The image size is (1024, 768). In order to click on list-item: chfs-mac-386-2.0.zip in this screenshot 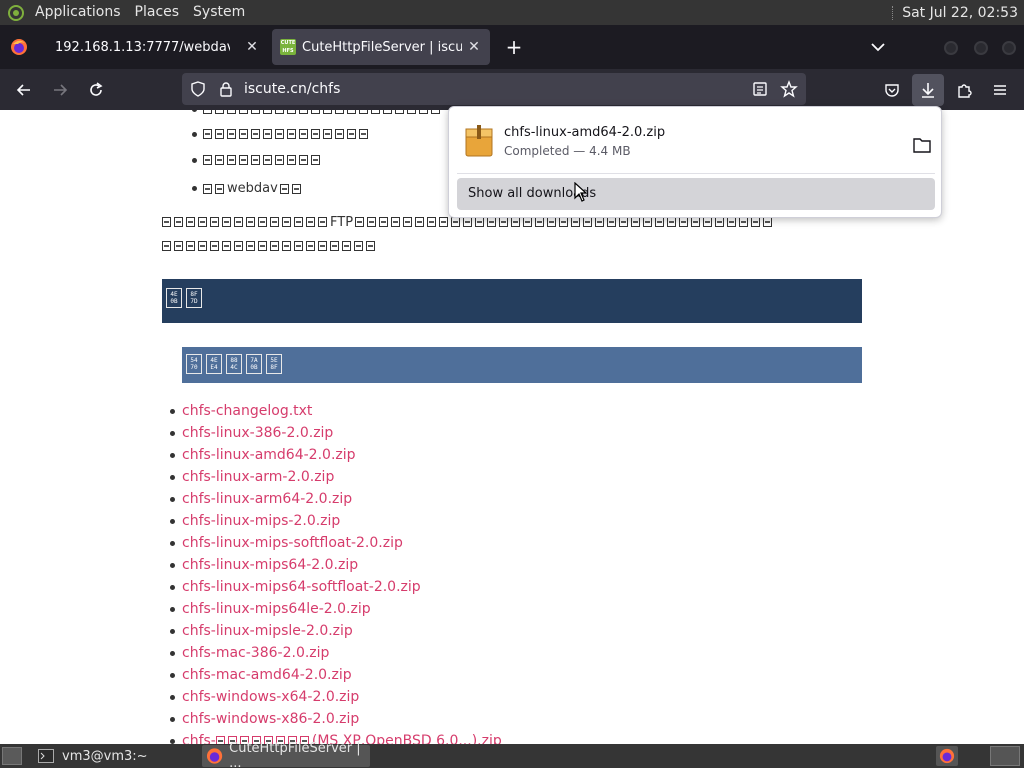, I will do `click(336, 653)`.